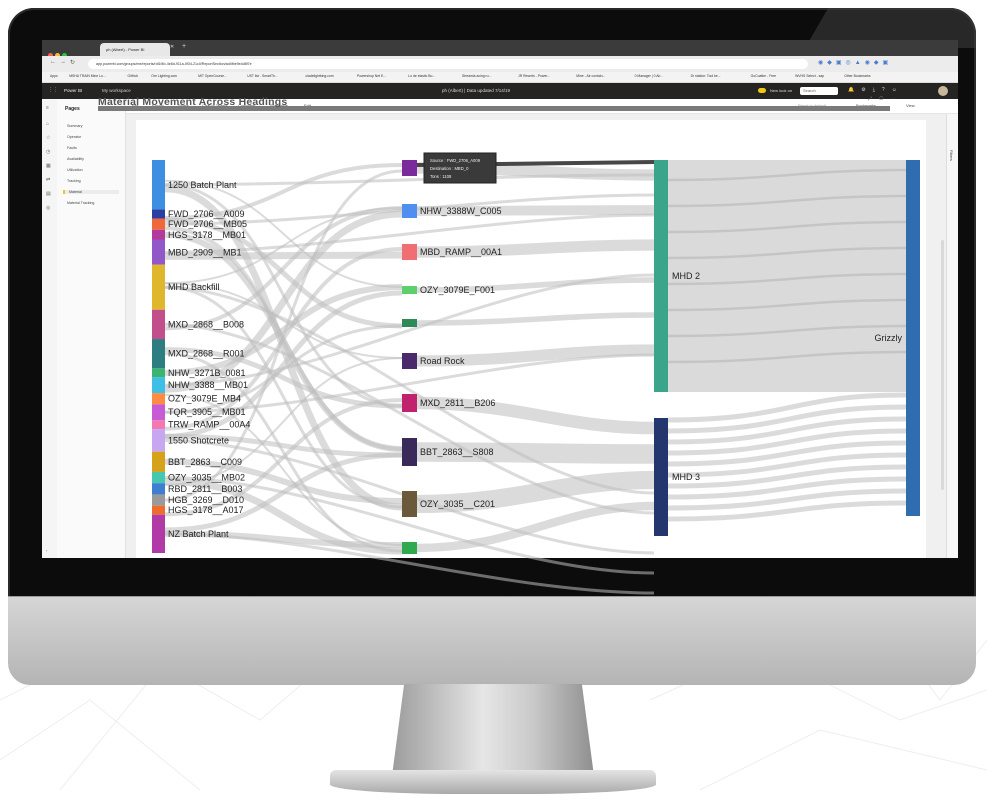 This screenshot has height=803, width=987. I want to click on bookmark-item: WVHS Select - sap, so click(809, 76).